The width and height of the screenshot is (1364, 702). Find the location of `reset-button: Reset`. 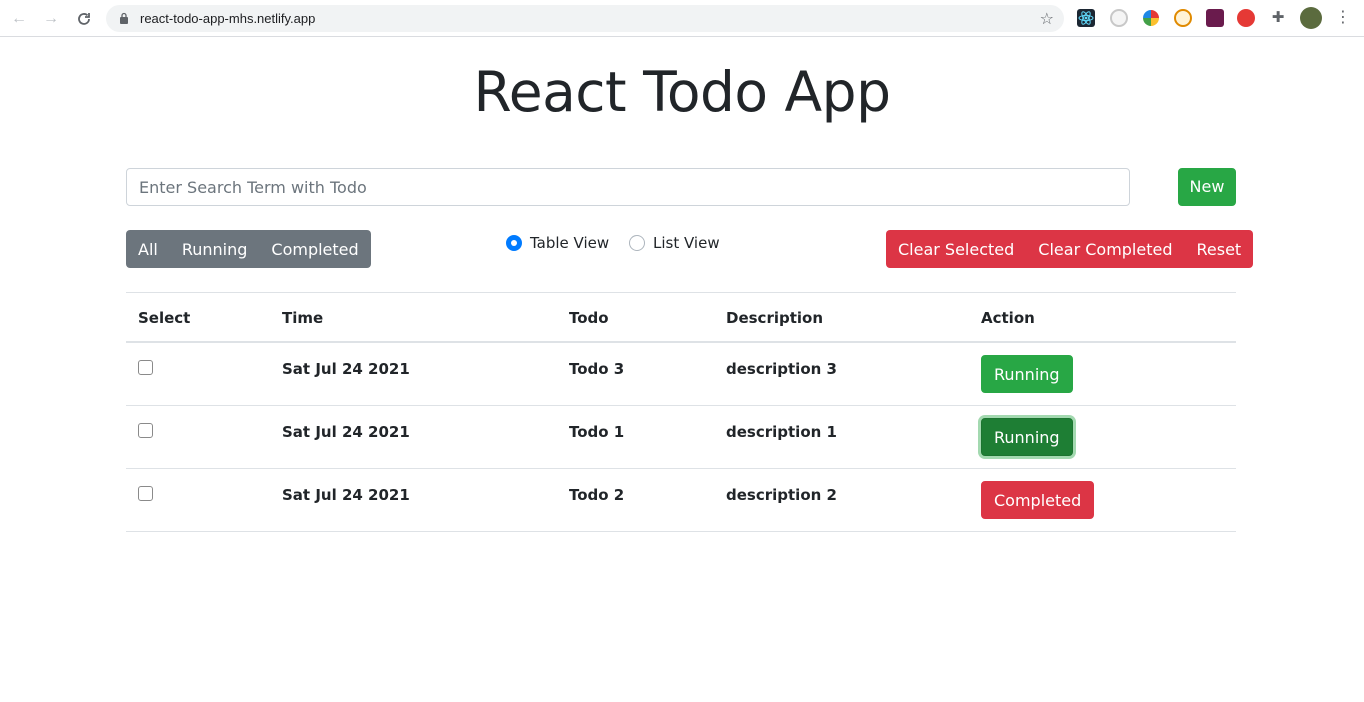

reset-button: Reset is located at coordinates (1219, 249).